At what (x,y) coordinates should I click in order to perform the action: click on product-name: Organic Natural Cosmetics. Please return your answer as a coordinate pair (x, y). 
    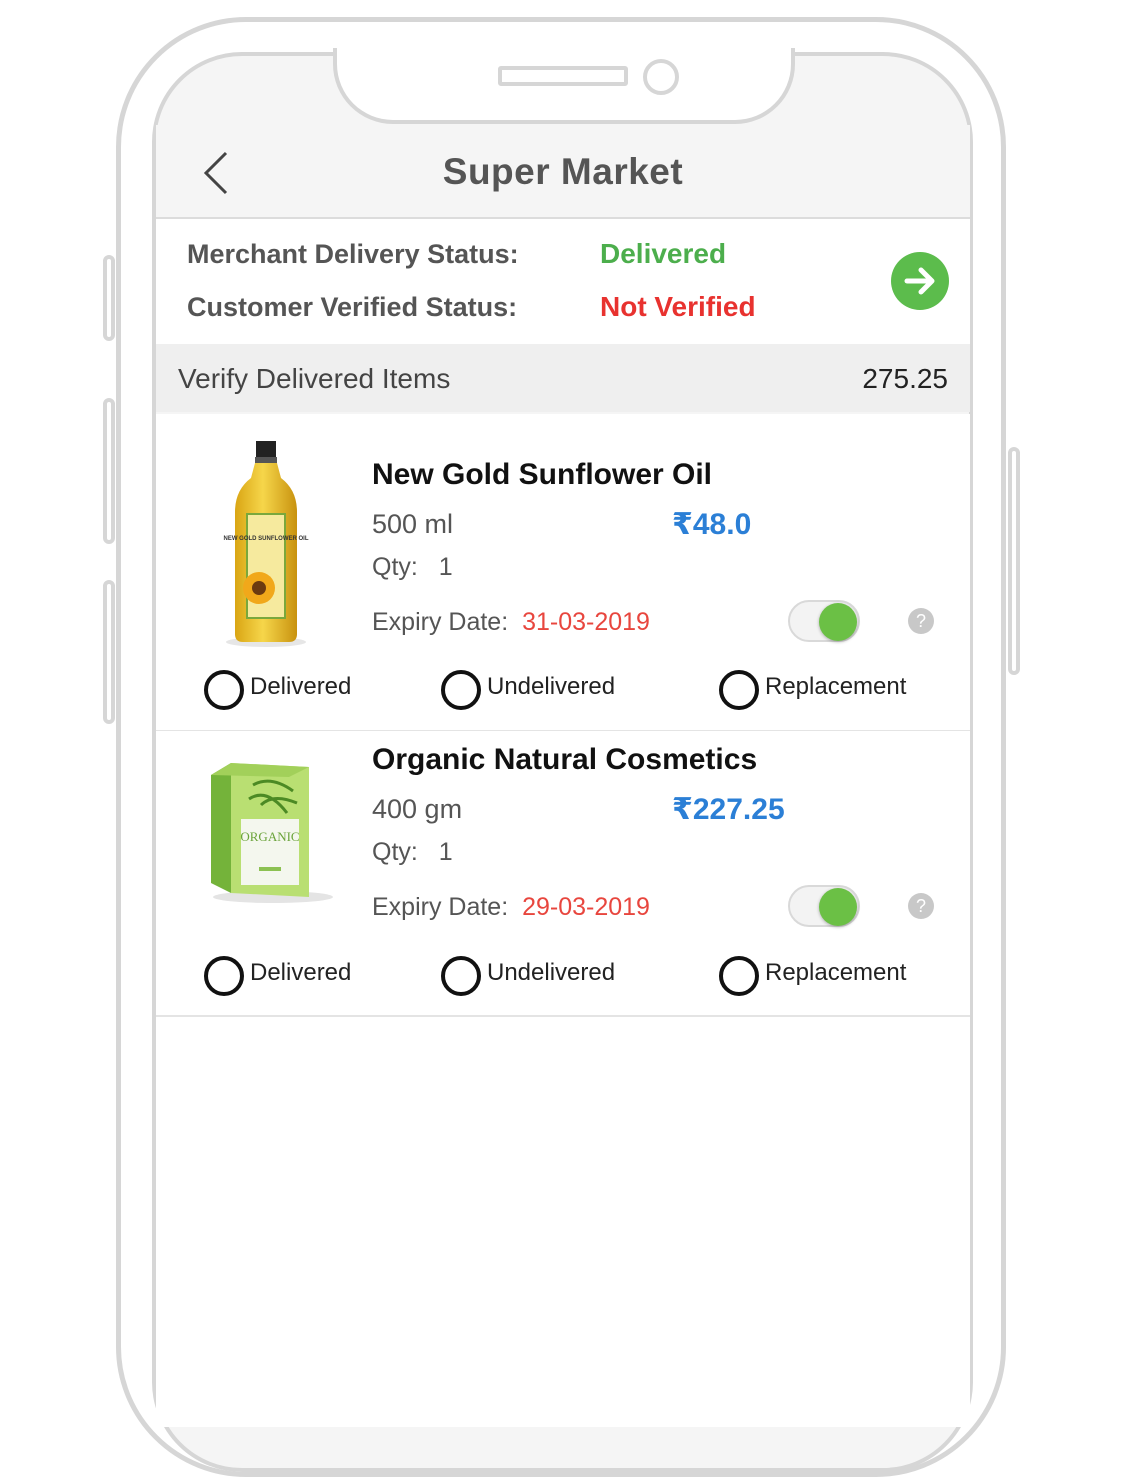
    Looking at the image, I should click on (565, 759).